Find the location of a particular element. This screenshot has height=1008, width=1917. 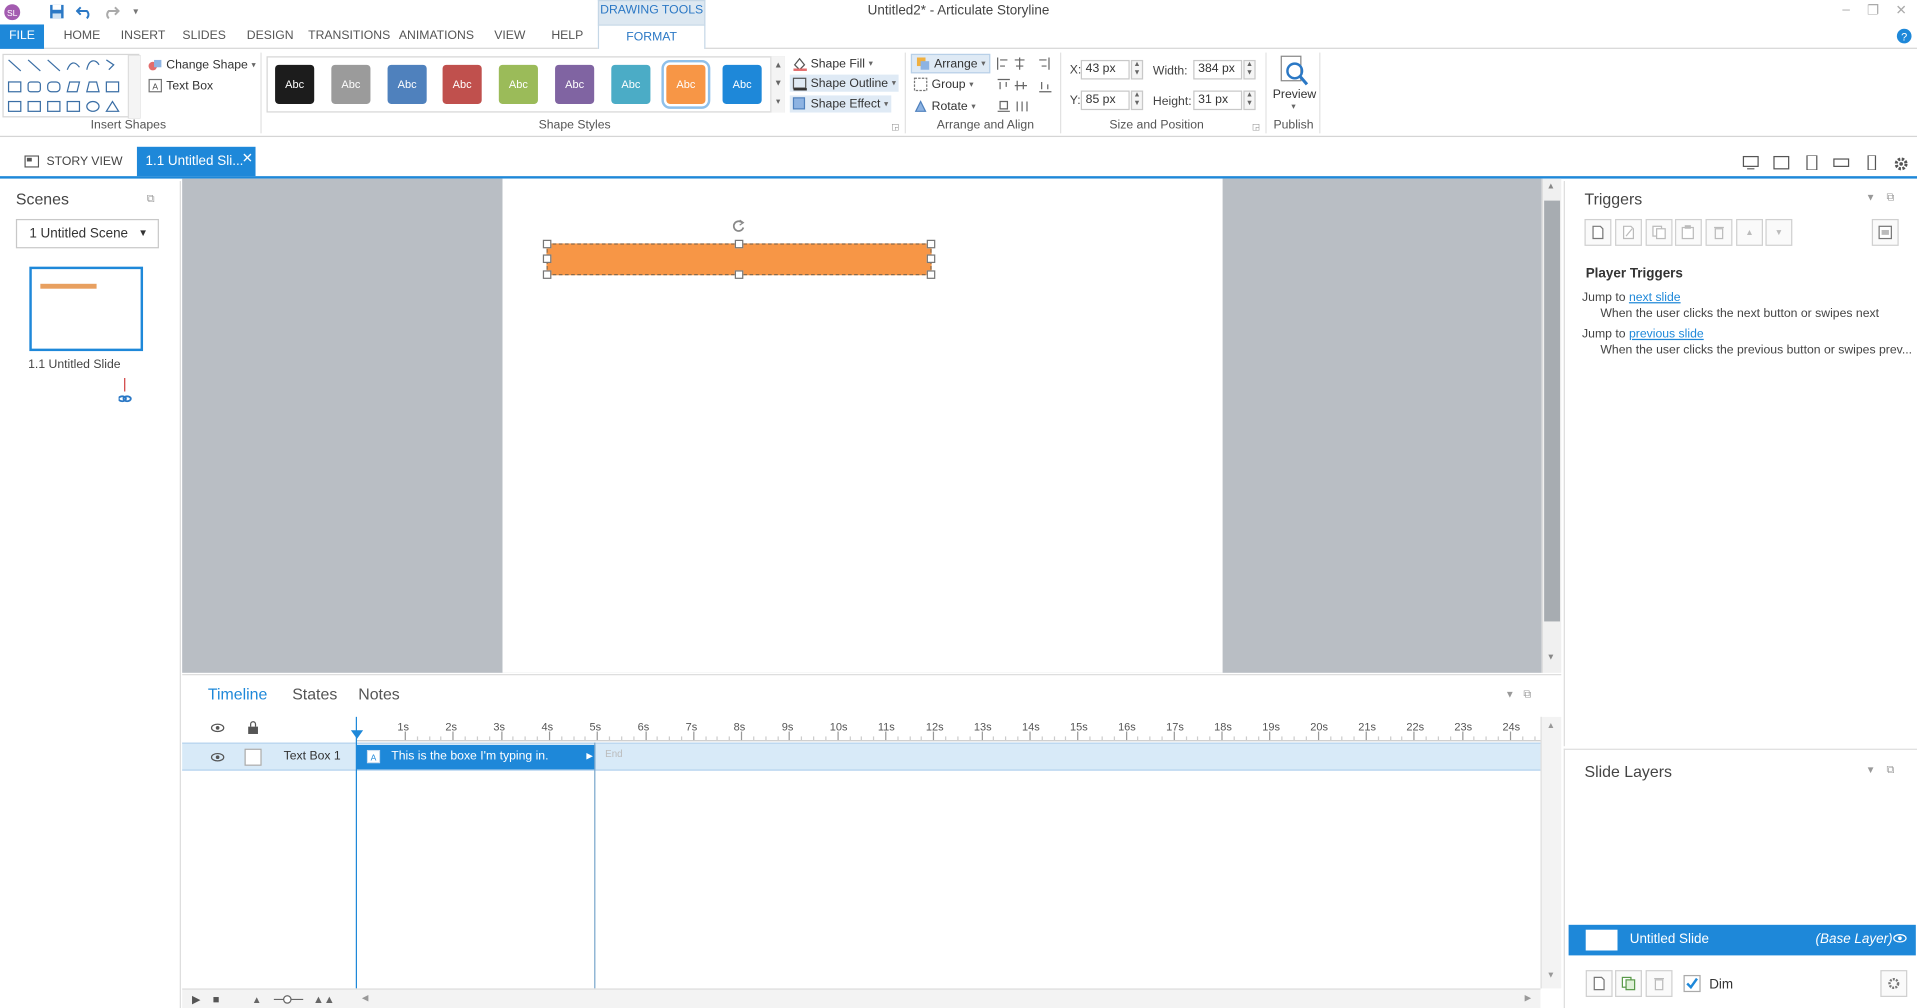

close-tab-icon: ✕ is located at coordinates (247, 158).